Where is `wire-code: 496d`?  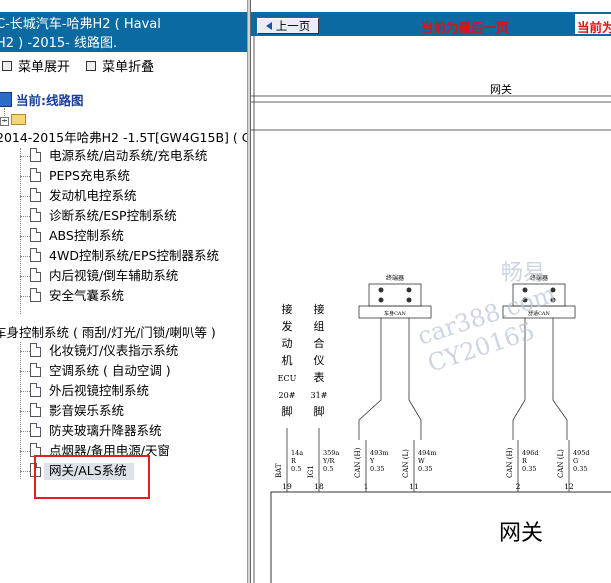
wire-code: 496d is located at coordinates (530, 453).